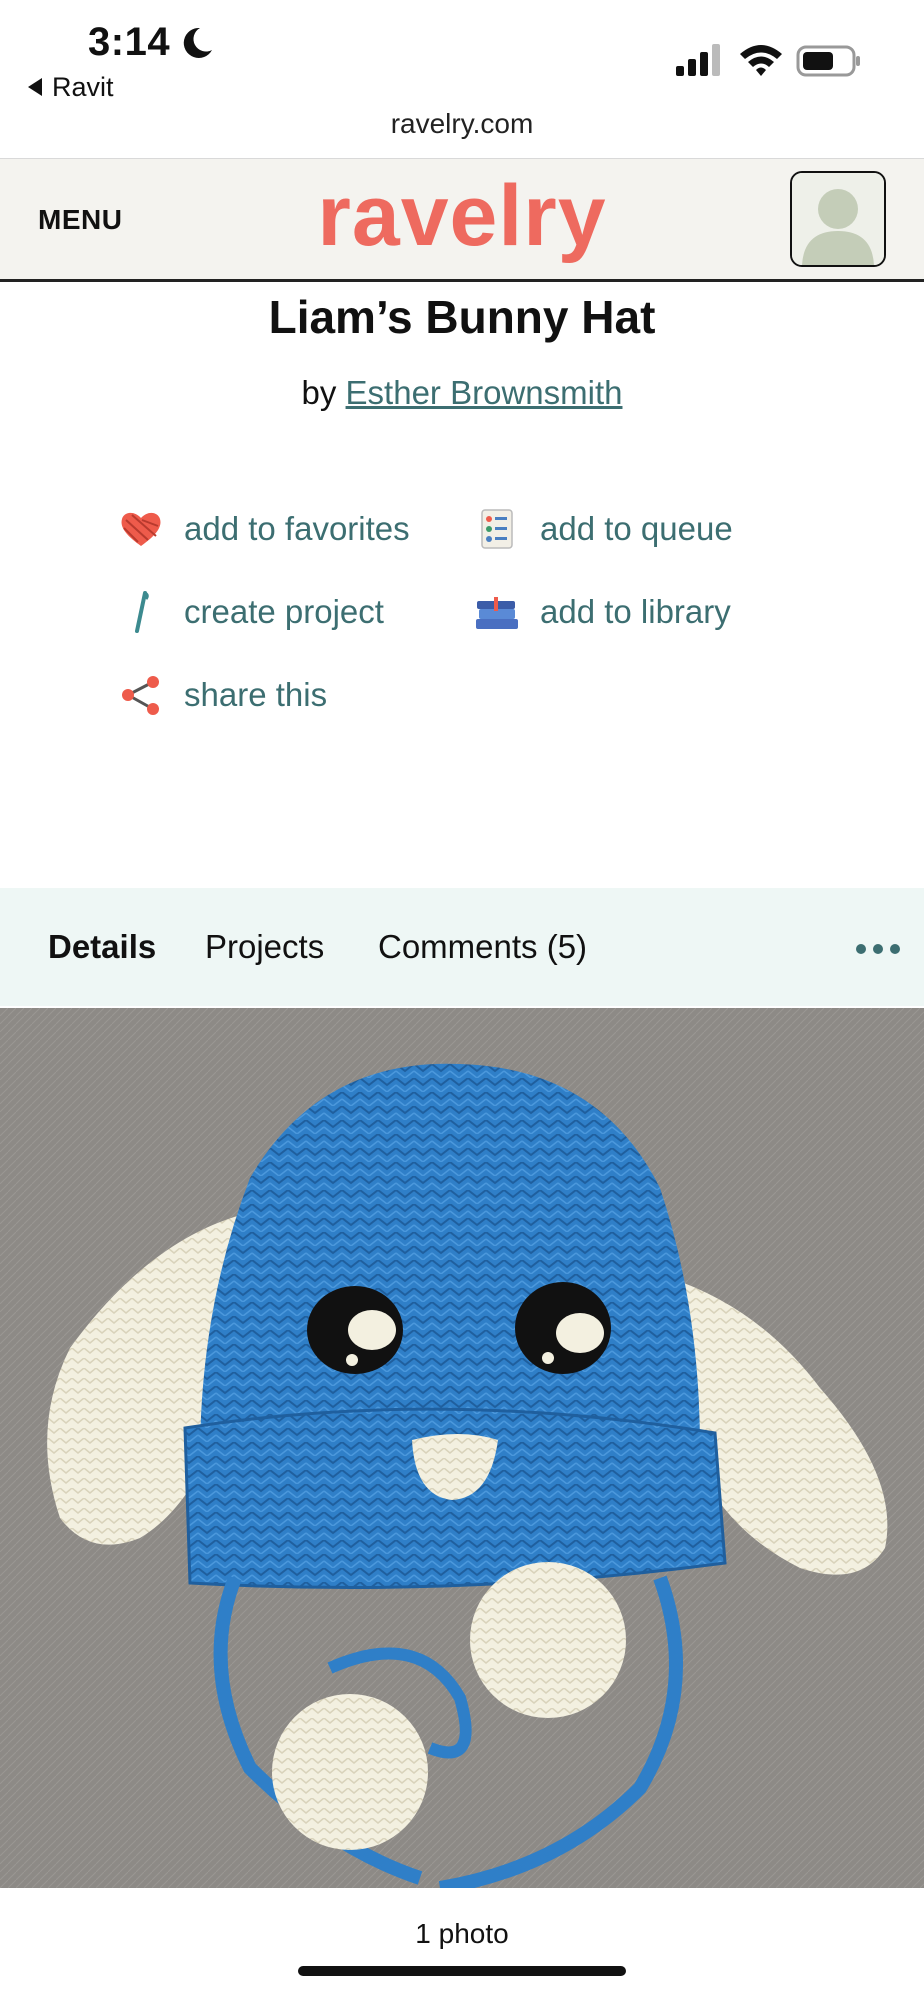  I want to click on tab-comments: Comments (5), so click(482, 947).